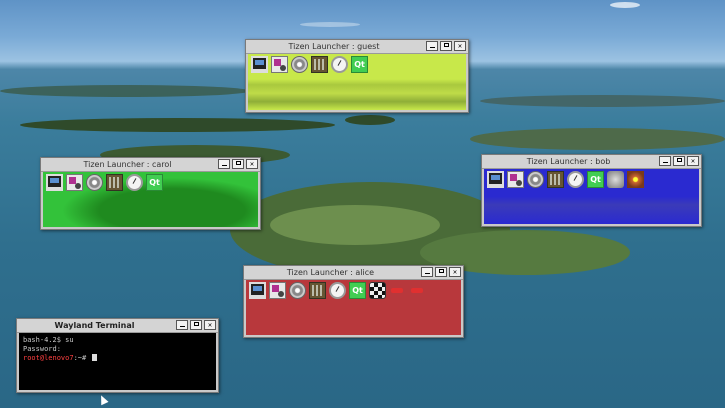 The height and width of the screenshot is (408, 725). I want to click on titlebar: Tizen Launcher : carol, so click(150, 165).